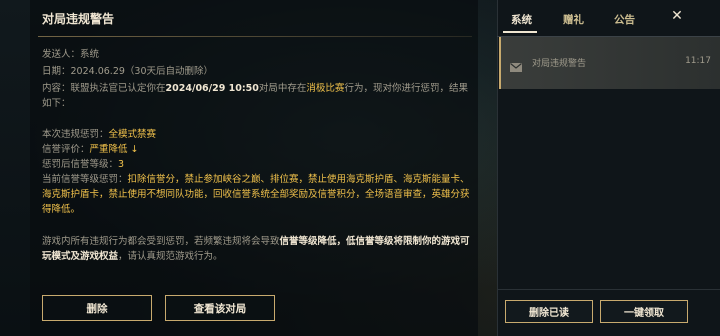 The height and width of the screenshot is (336, 720). I want to click on view-match-button: 查看该对局, so click(220, 308).